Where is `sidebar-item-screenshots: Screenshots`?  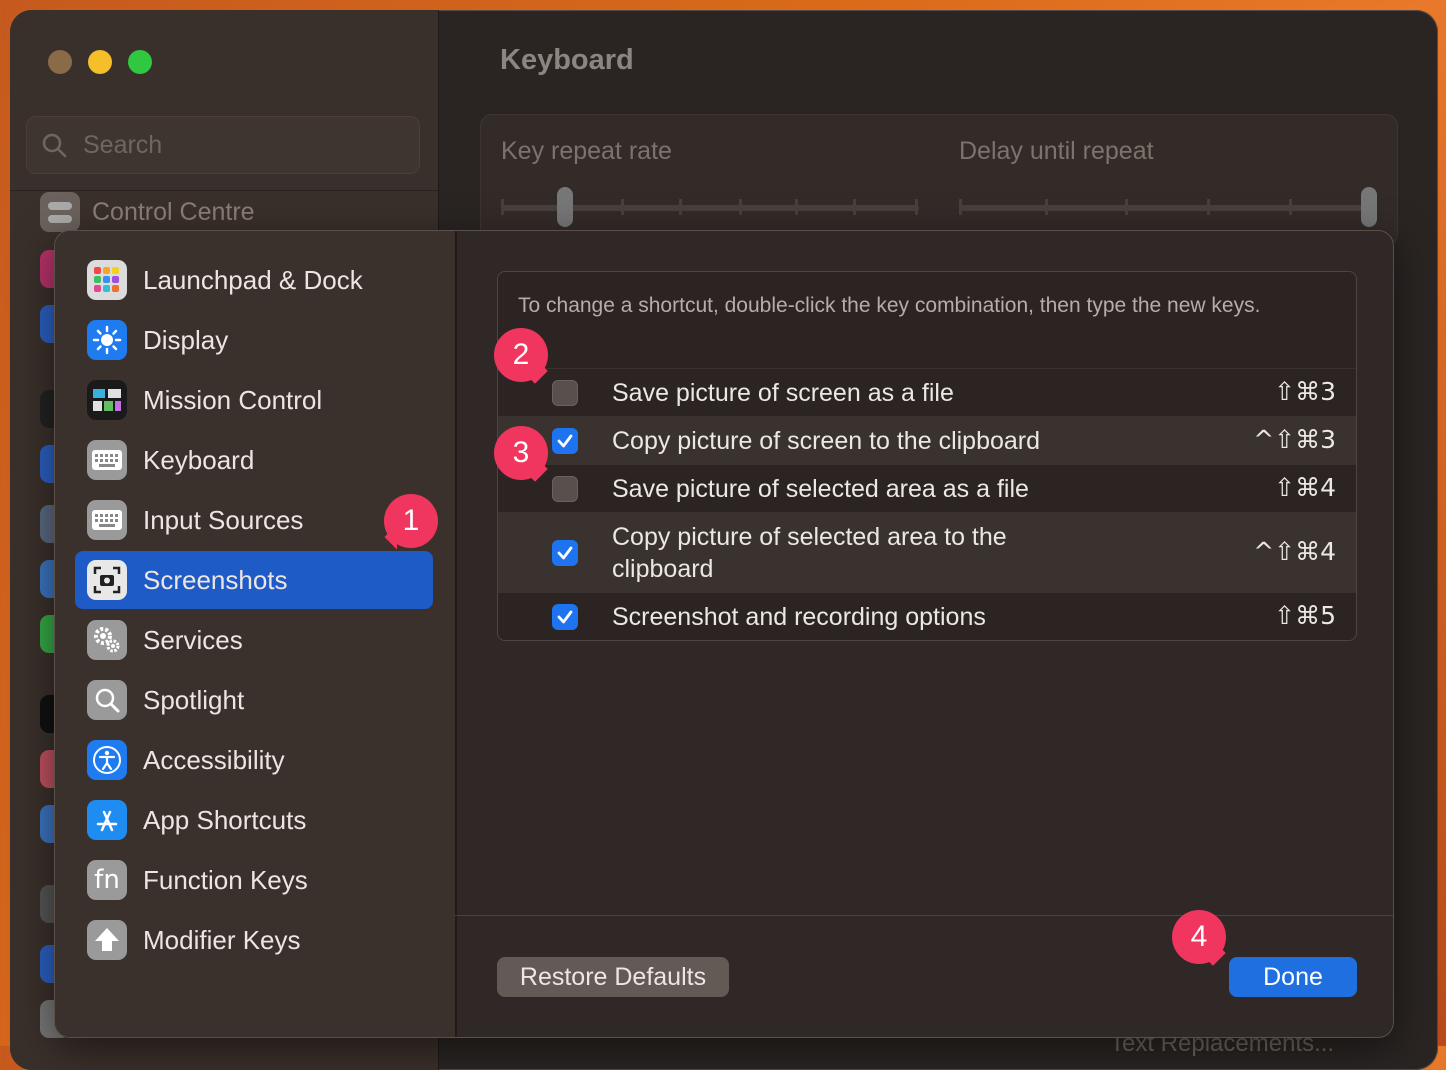 sidebar-item-screenshots: Screenshots is located at coordinates (254, 580).